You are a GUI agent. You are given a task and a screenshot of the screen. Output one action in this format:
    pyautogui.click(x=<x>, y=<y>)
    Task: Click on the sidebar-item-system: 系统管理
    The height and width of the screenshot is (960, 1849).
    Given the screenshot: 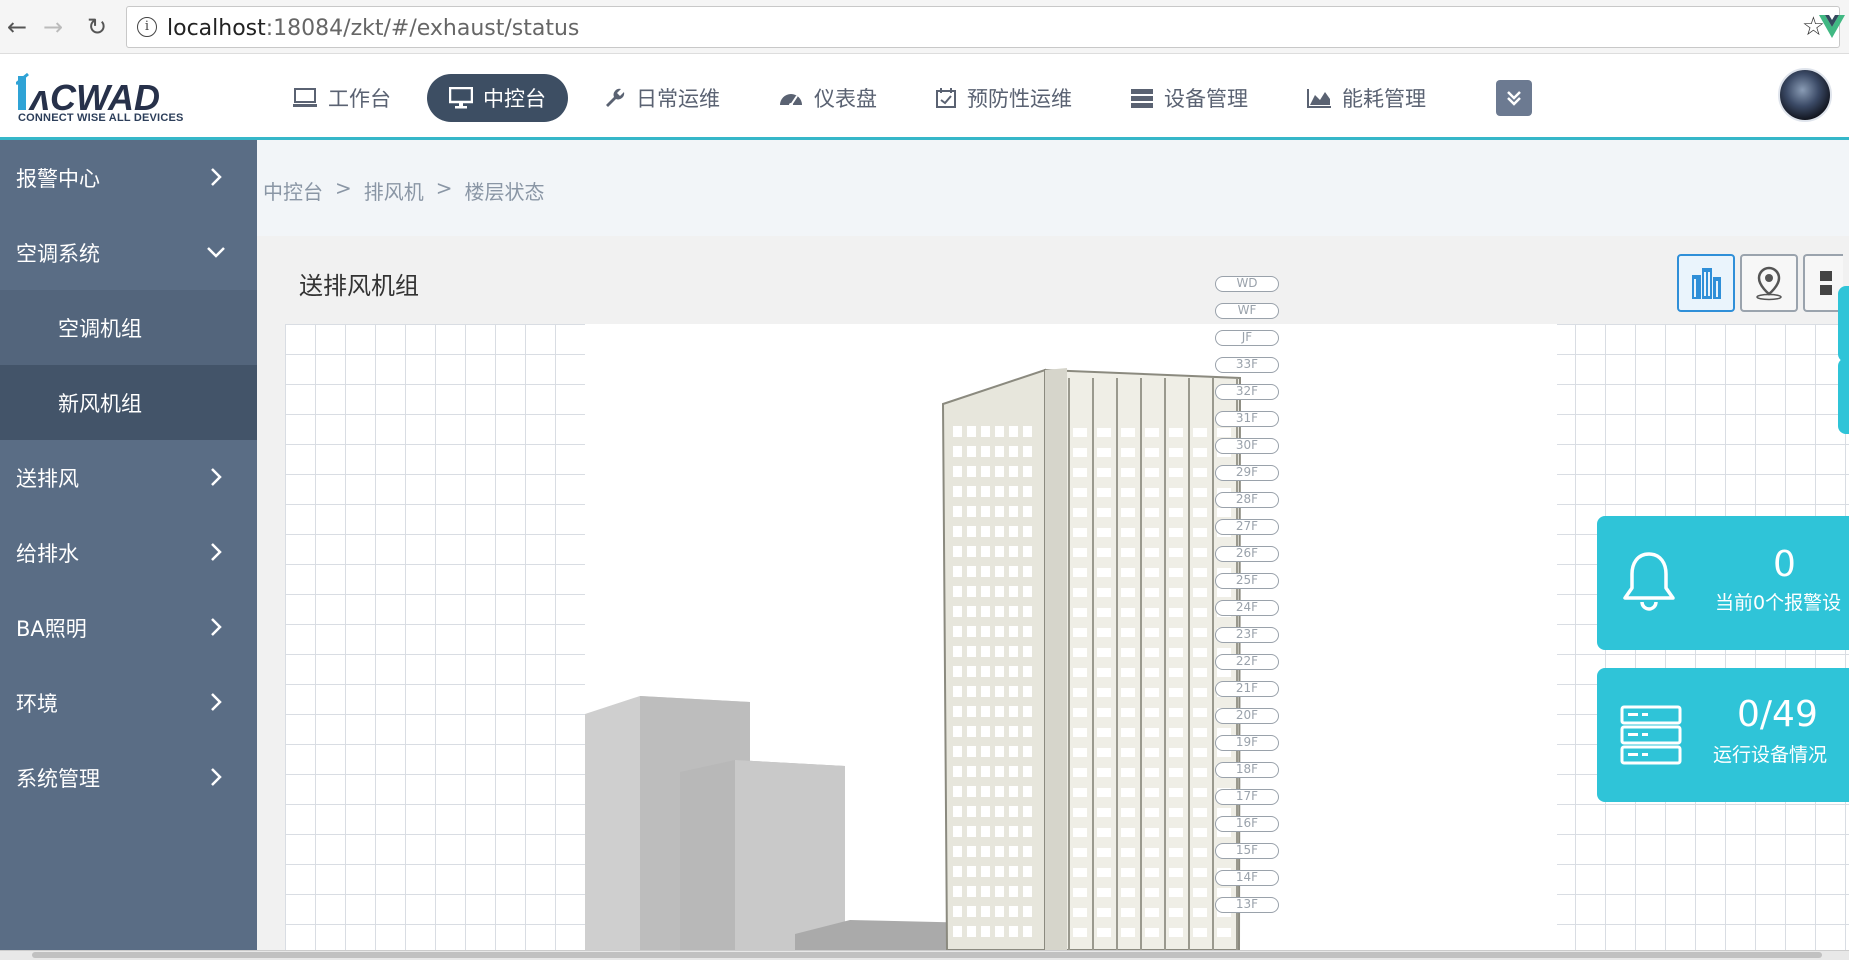 What is the action you would take?
    pyautogui.click(x=128, y=777)
    